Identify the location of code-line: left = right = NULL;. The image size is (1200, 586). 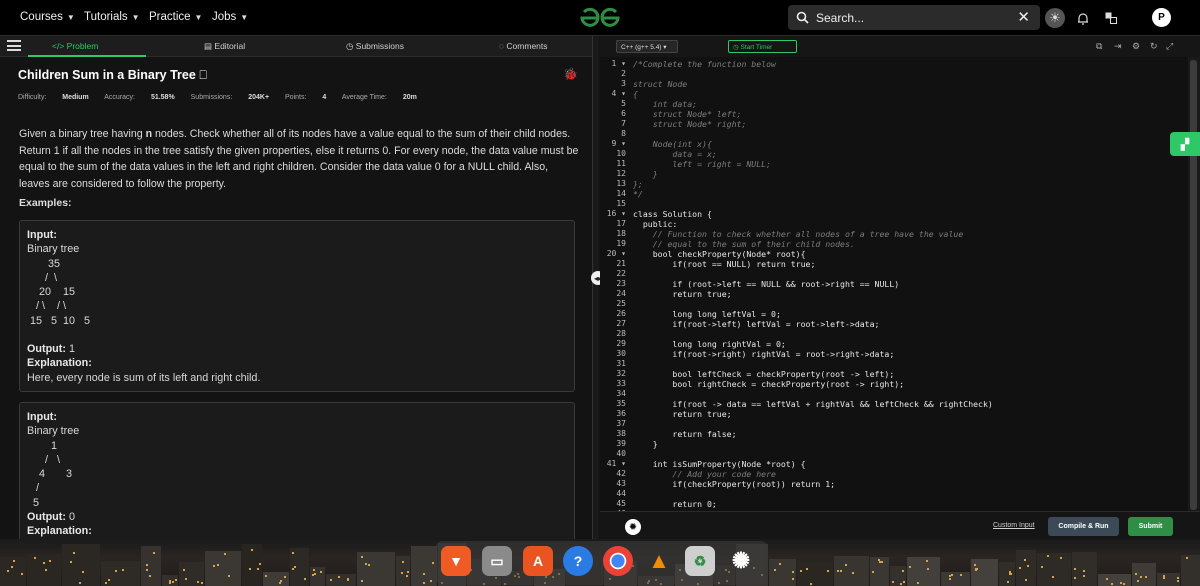
(702, 164).